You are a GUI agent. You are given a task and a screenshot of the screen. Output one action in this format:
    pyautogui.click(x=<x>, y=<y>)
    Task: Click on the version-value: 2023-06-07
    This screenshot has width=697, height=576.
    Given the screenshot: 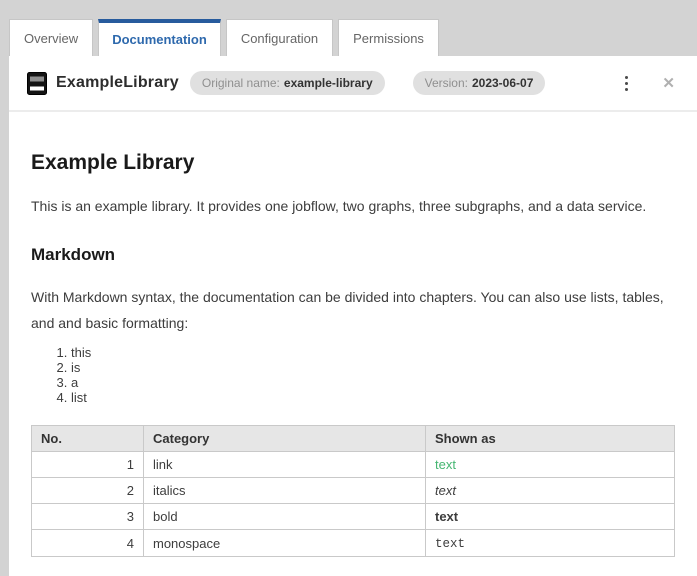 What is the action you would take?
    pyautogui.click(x=502, y=83)
    